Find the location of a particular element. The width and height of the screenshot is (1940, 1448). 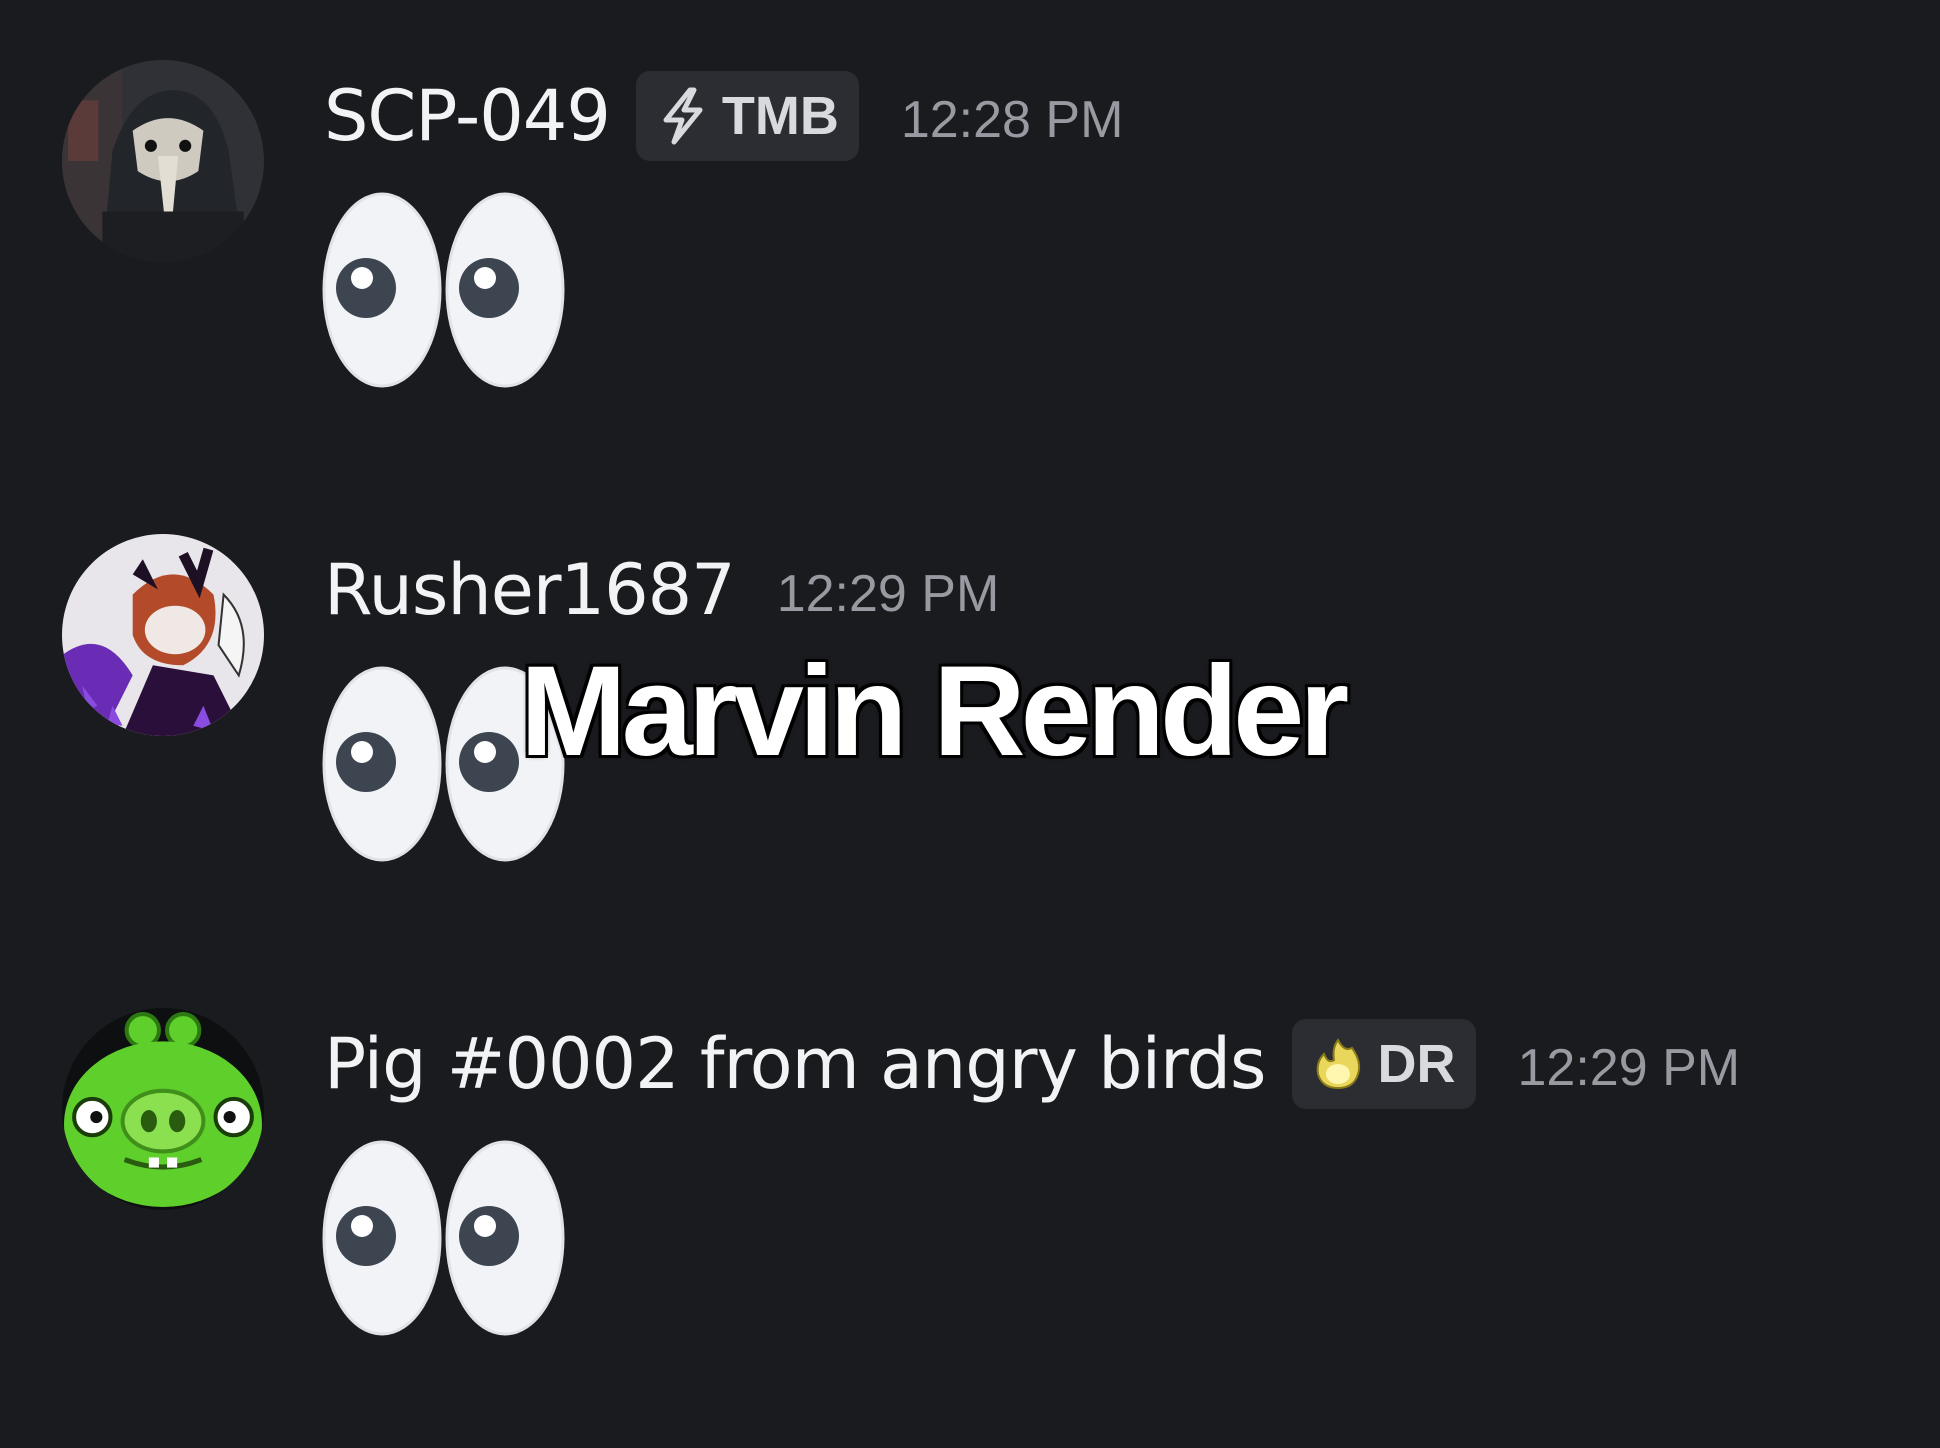

message-header: Pig #0002 from angry birds DR 12:29 PM is located at coordinates (1032, 1064).